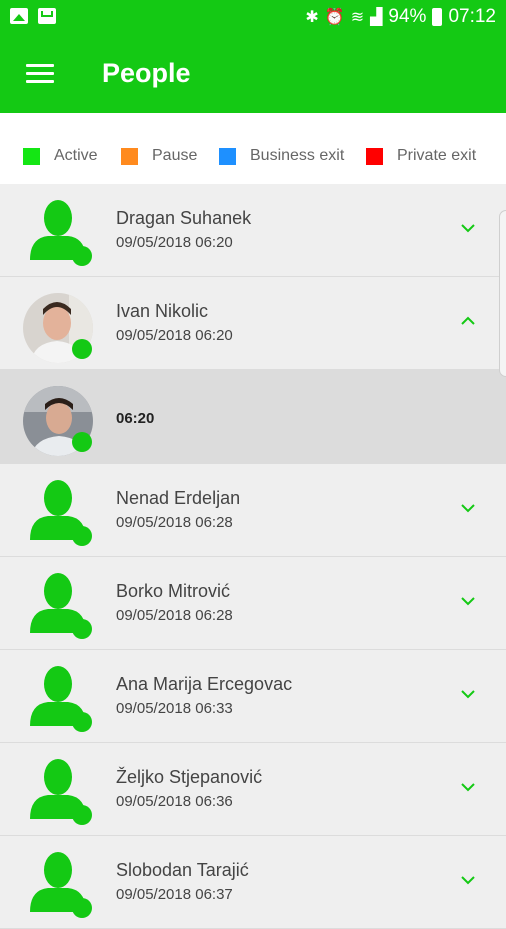 The height and width of the screenshot is (929, 506). What do you see at coordinates (253, 17) in the screenshot?
I see `status-bar: ✱ ⏰ ≋ ▟ 94% 07:12` at bounding box center [253, 17].